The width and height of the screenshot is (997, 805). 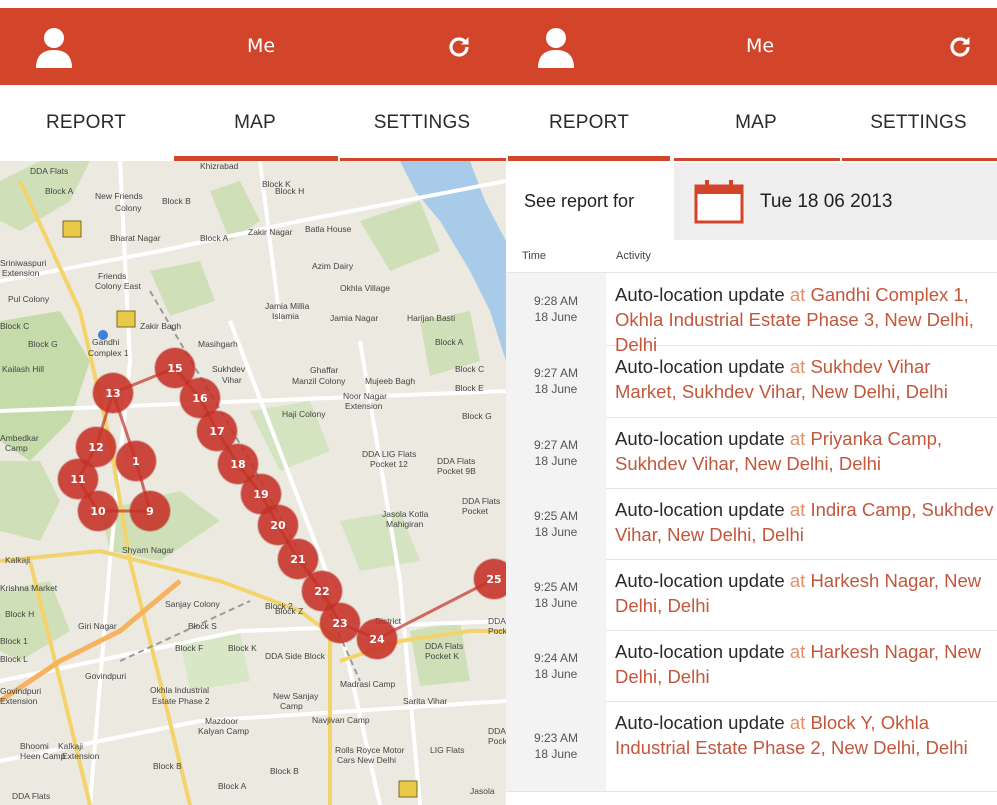 I want to click on map-label: Kalyan Camp, so click(x=224, y=731).